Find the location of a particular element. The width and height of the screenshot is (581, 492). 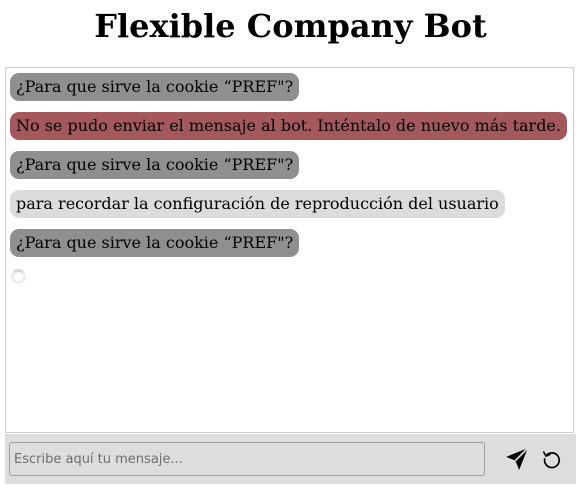

message-input is located at coordinates (247, 459).